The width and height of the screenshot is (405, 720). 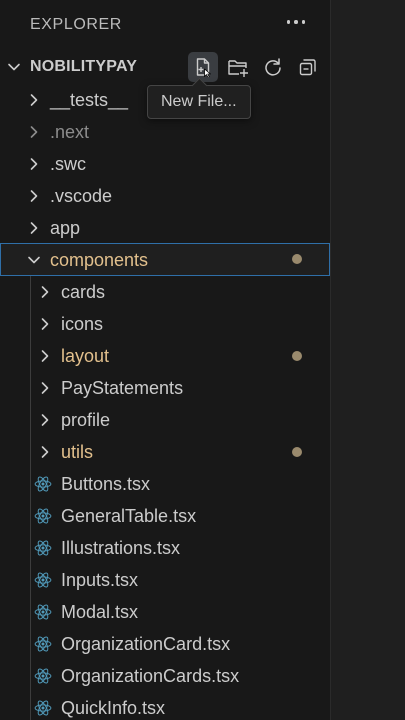 What do you see at coordinates (85, 356) in the screenshot?
I see `tree-item-label: layout` at bounding box center [85, 356].